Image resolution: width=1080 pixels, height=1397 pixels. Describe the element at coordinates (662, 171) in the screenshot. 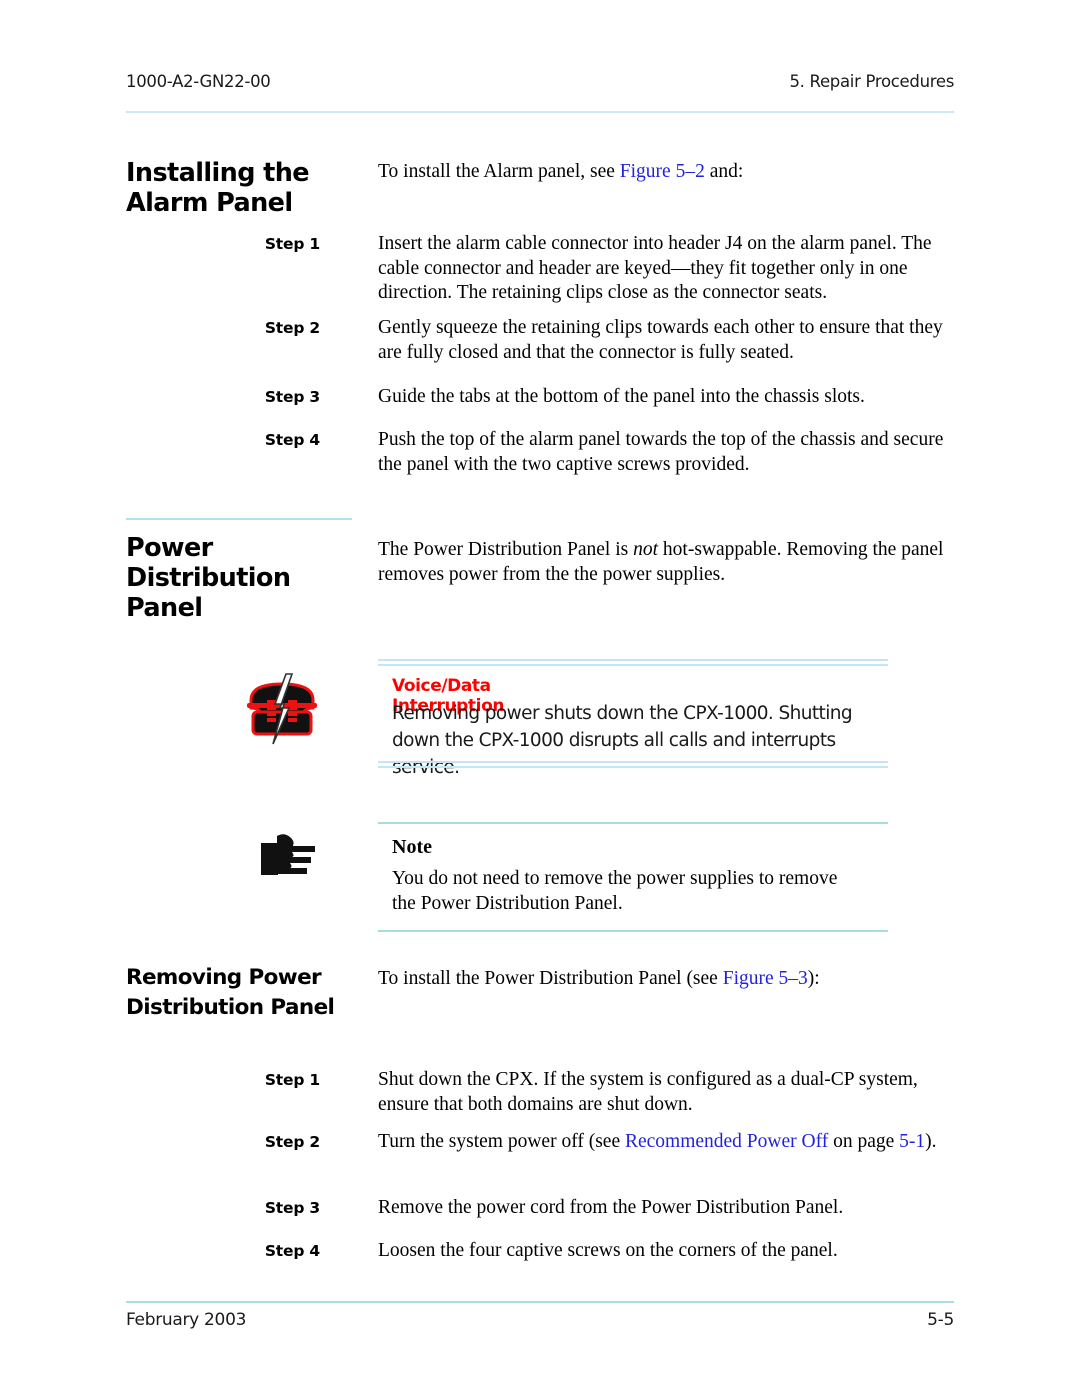

I see `figure-5-2-link: Figure 5–2` at that location.